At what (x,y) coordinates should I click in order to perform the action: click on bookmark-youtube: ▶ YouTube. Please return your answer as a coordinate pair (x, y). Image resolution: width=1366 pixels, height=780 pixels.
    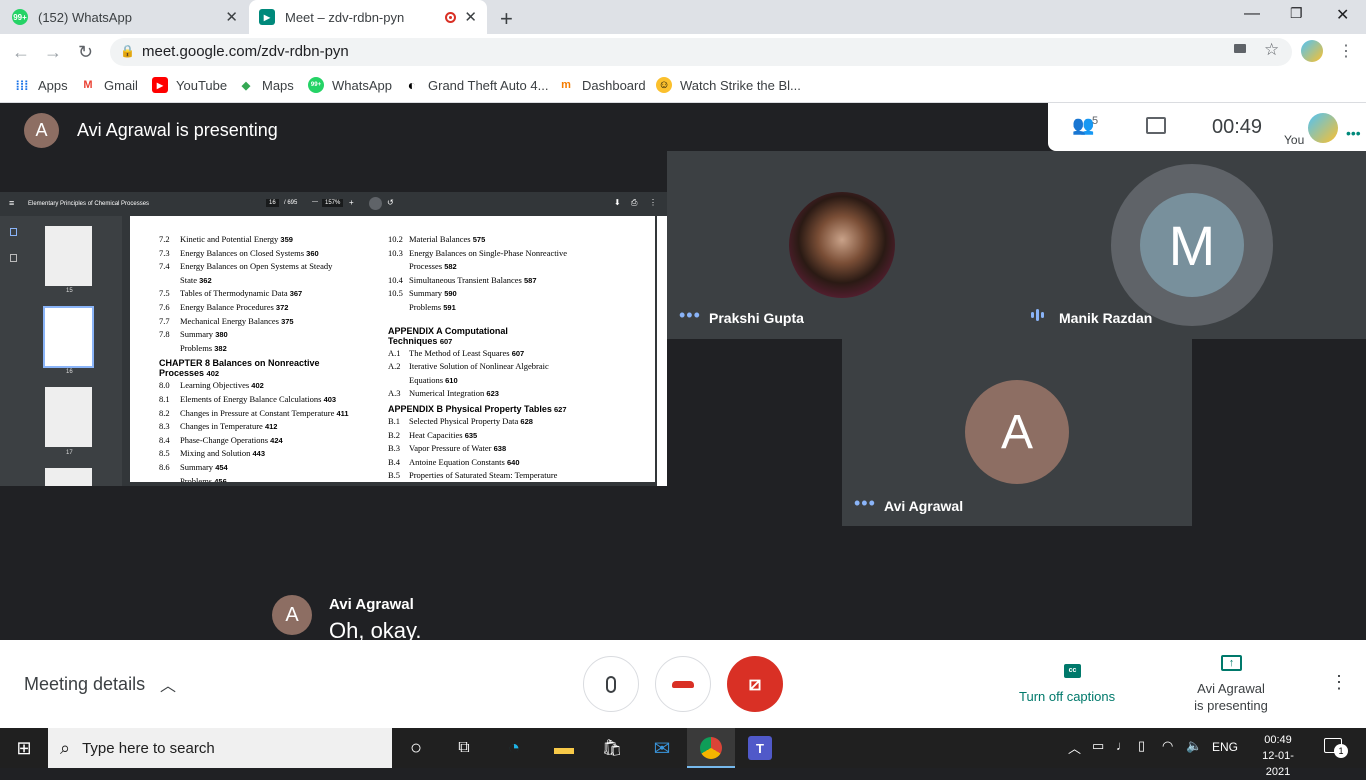
    Looking at the image, I should click on (189, 85).